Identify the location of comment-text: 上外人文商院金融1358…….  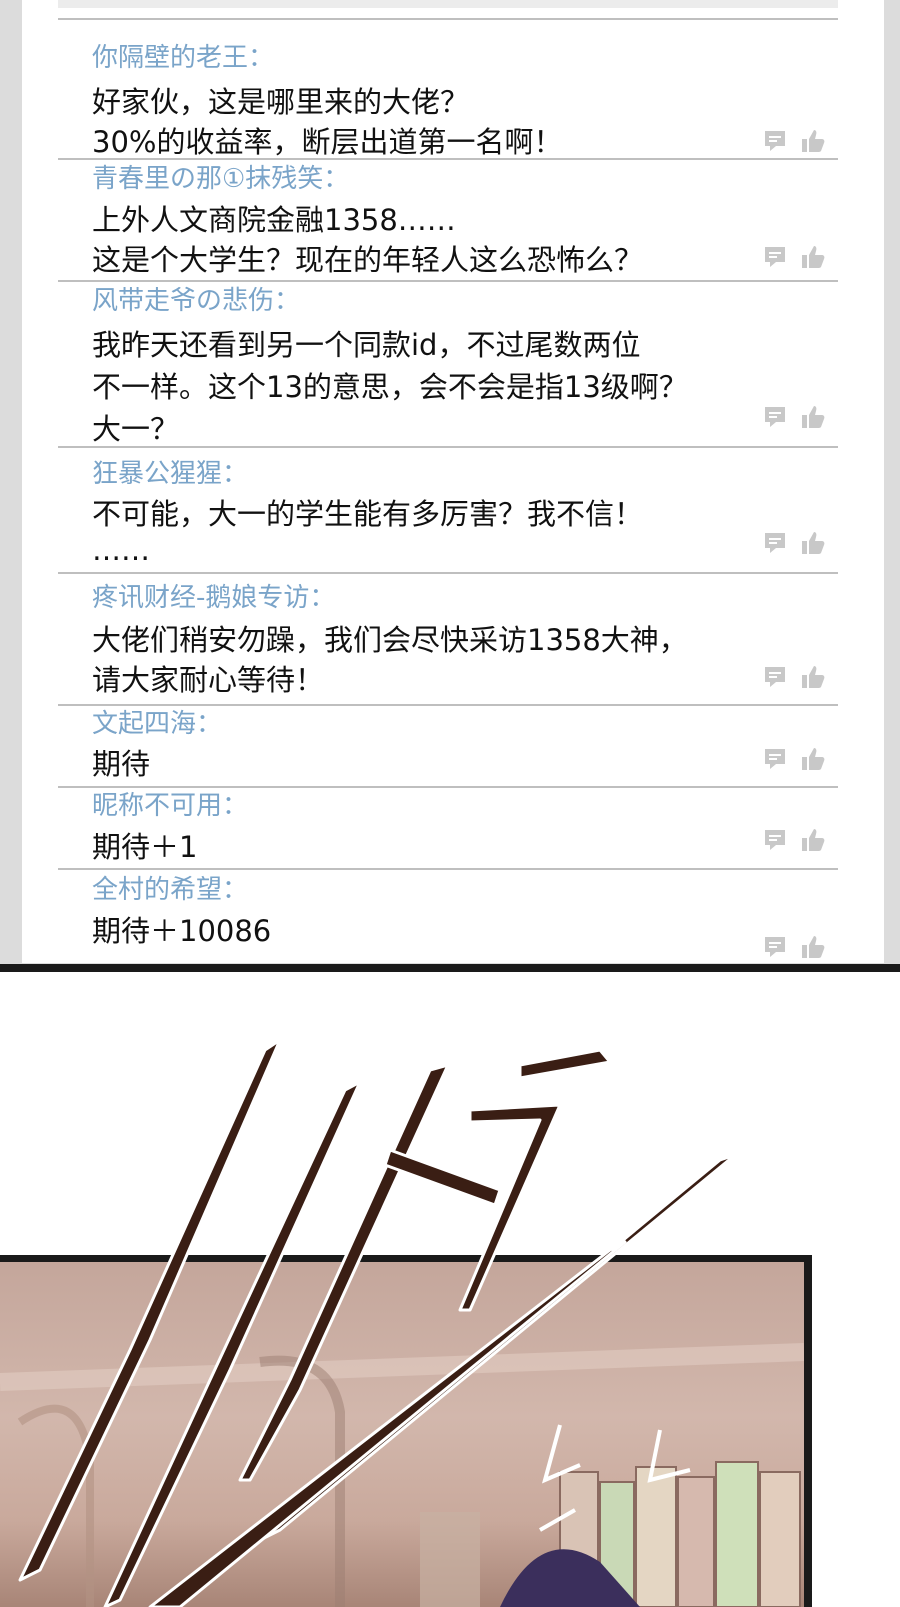
(274, 220).